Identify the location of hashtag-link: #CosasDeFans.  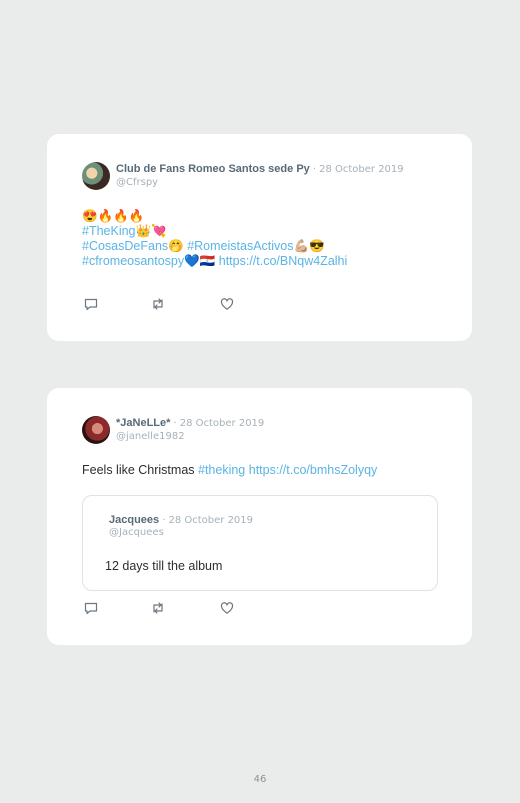
(125, 246).